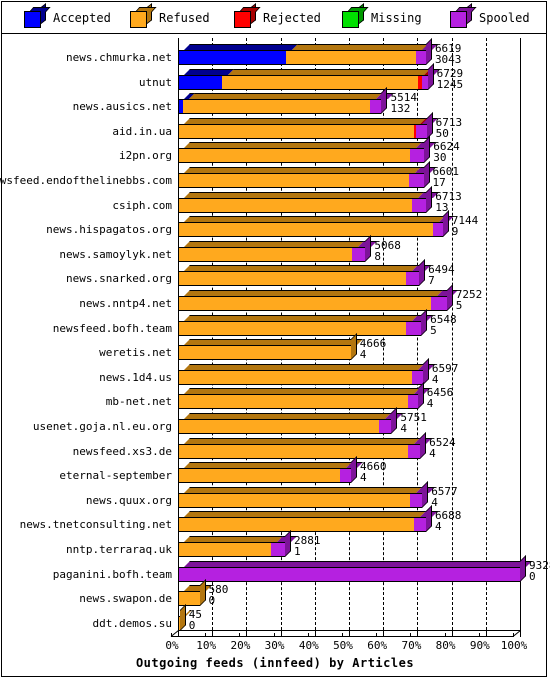  Describe the element at coordinates (400, 109) in the screenshot. I see `bar-value-secondary: 132` at that location.